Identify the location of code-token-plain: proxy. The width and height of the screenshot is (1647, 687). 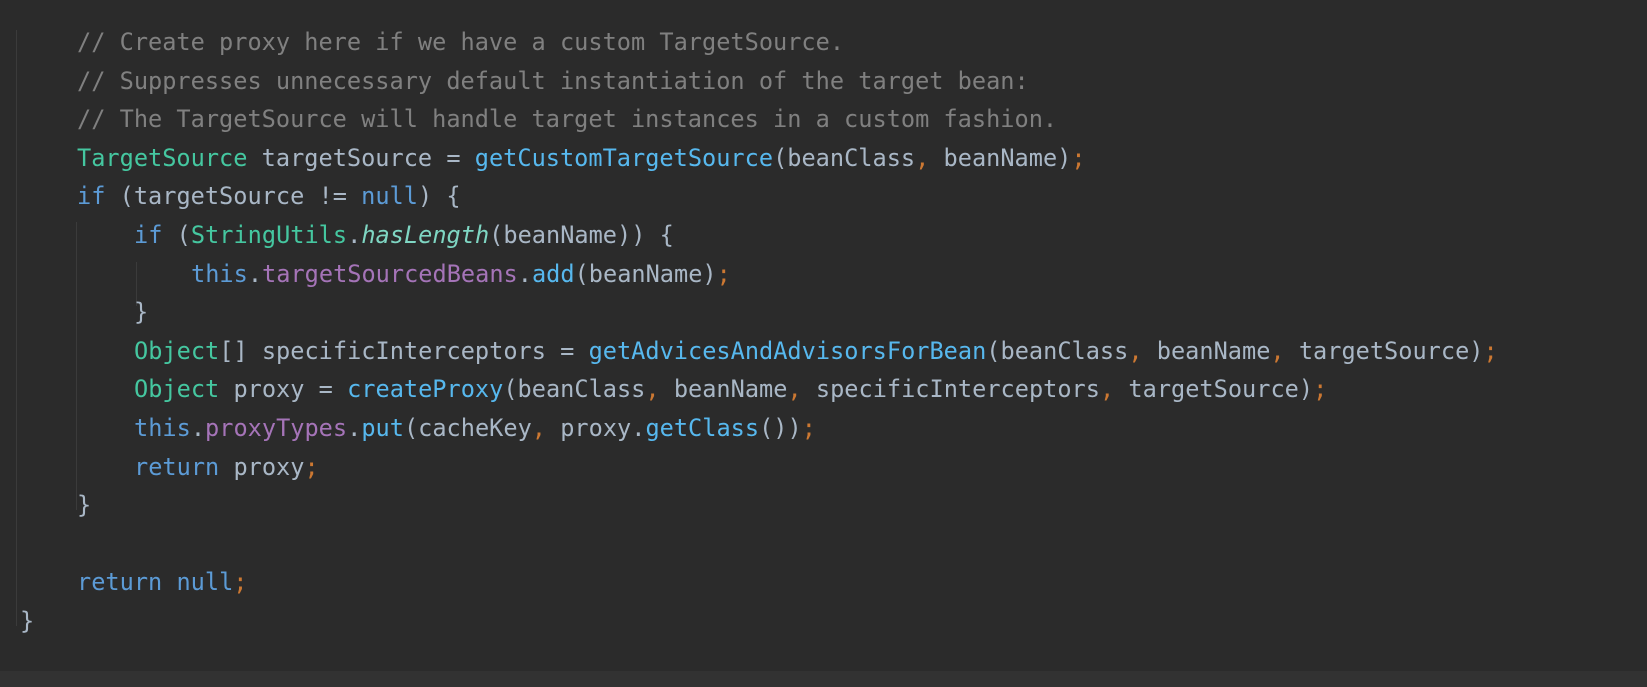
(262, 466).